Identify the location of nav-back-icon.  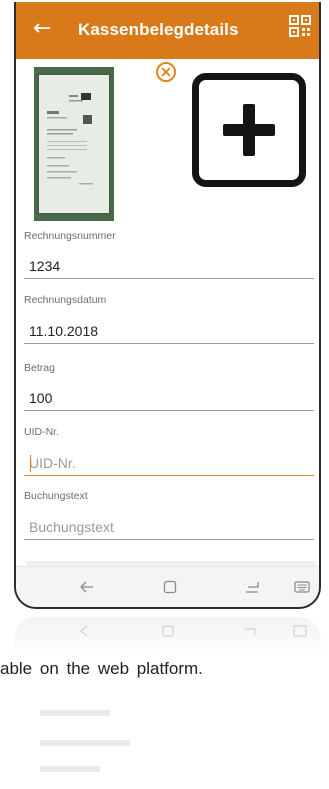
(87, 587).